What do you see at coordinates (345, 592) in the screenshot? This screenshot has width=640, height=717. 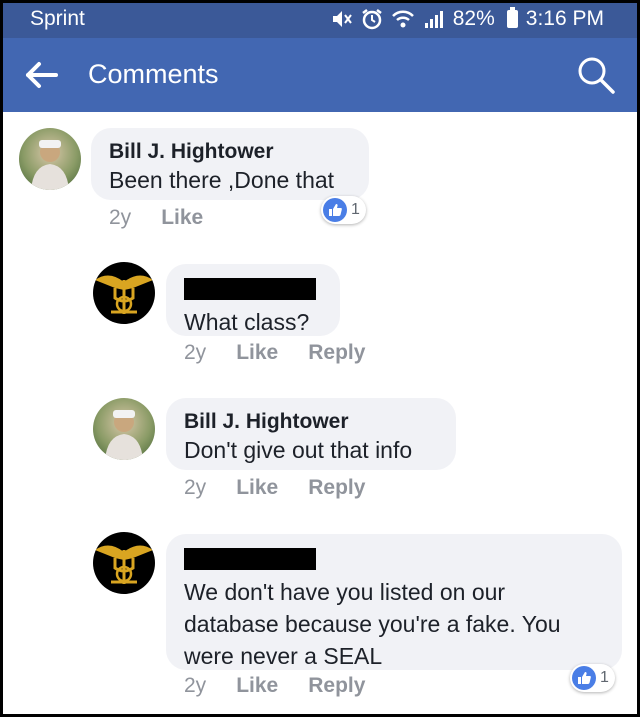 I see `comment-text-line: We don't have you listed on our` at bounding box center [345, 592].